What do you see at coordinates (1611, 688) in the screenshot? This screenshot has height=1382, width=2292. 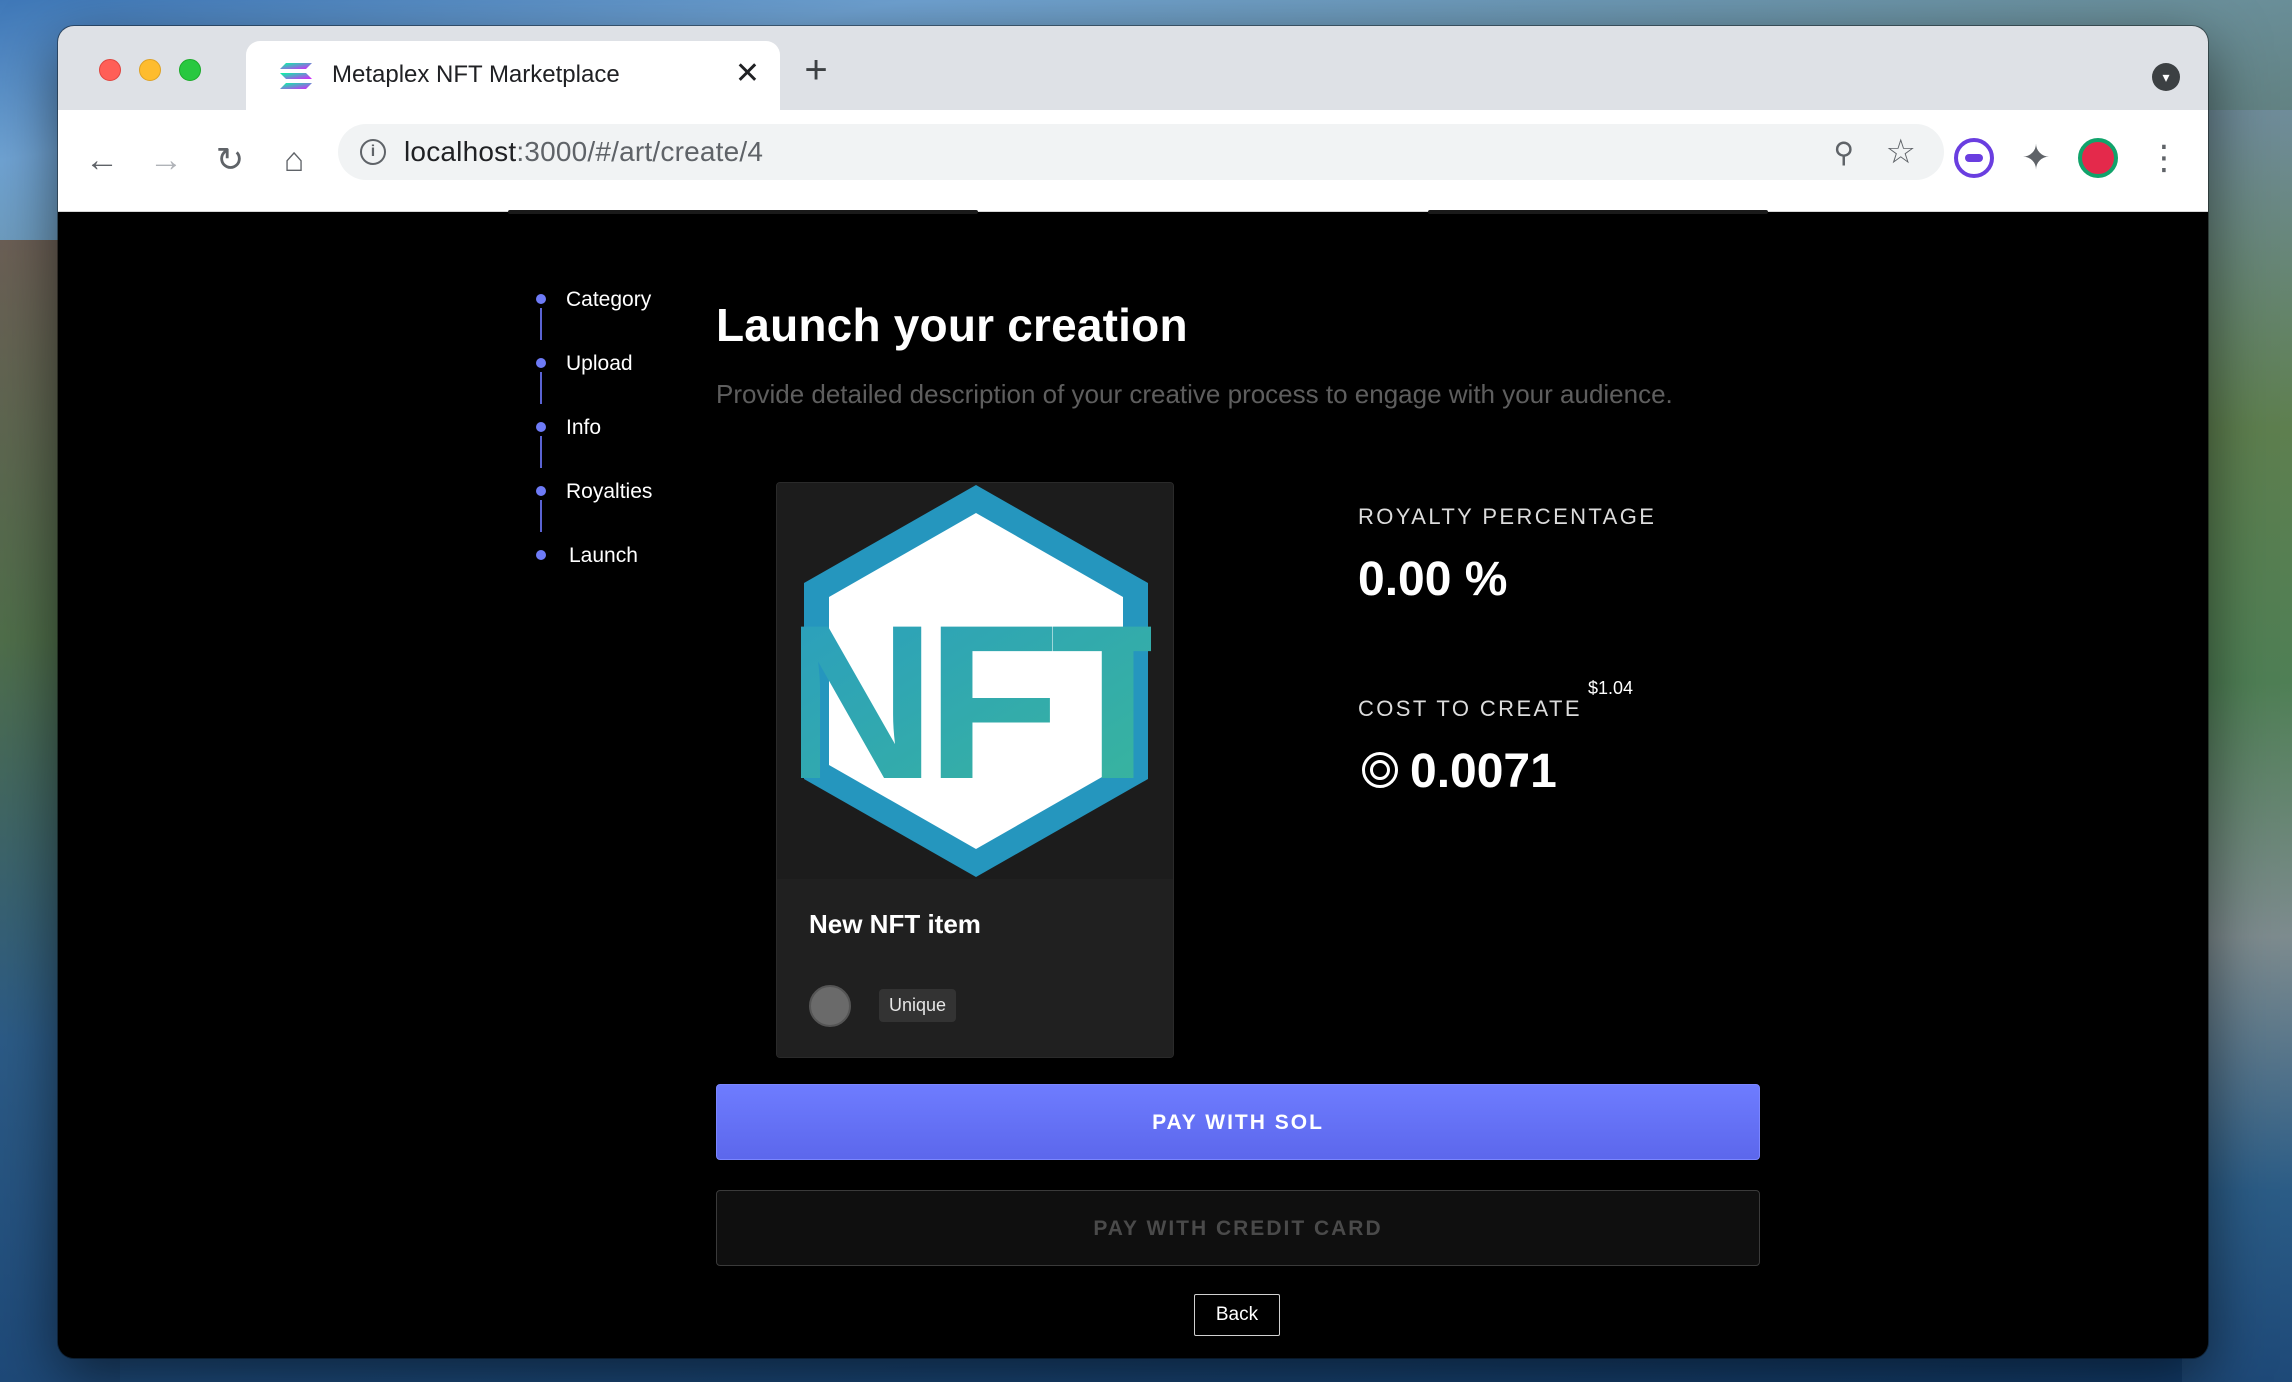 I see `cost-usd: $1.04` at bounding box center [1611, 688].